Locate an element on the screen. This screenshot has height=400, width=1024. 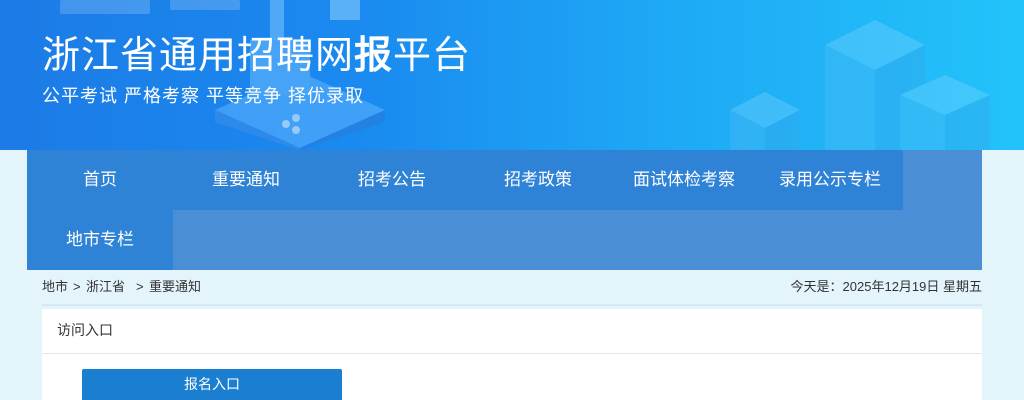
breadcrumb-item-province: 浙江省 is located at coordinates (105, 287).